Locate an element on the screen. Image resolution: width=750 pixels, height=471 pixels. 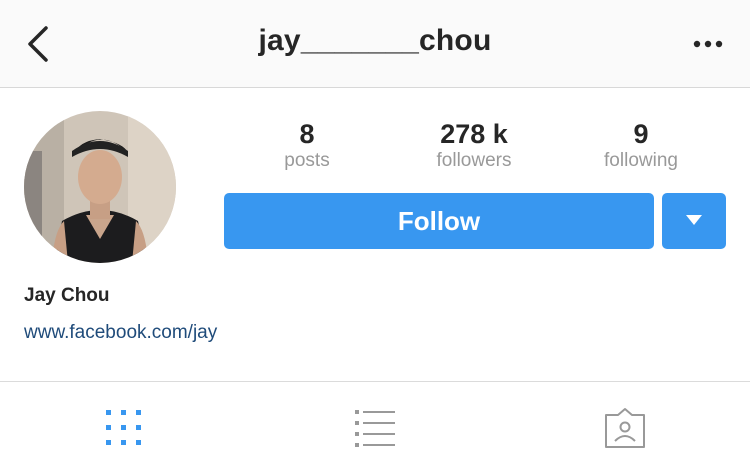
avatar is located at coordinates (100, 187).